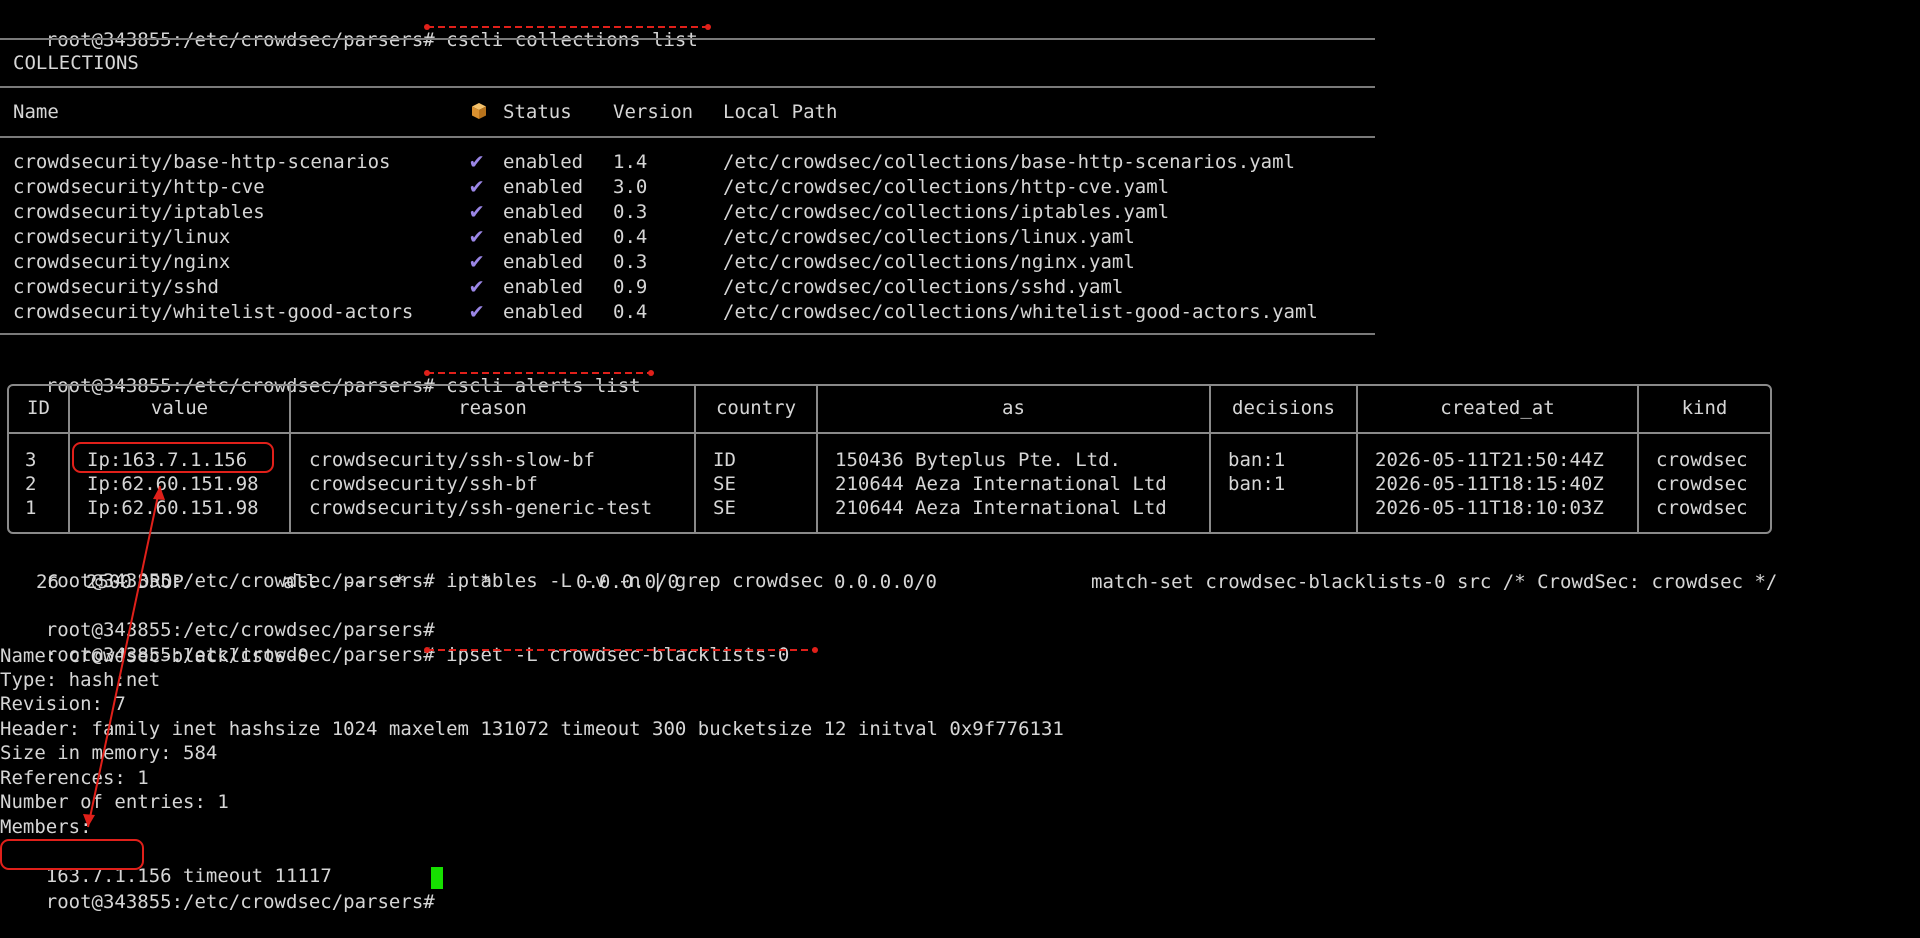 The image size is (1920, 938). What do you see at coordinates (627, 582) in the screenshot?
I see `iptables-source: 0.0.0.0/0` at bounding box center [627, 582].